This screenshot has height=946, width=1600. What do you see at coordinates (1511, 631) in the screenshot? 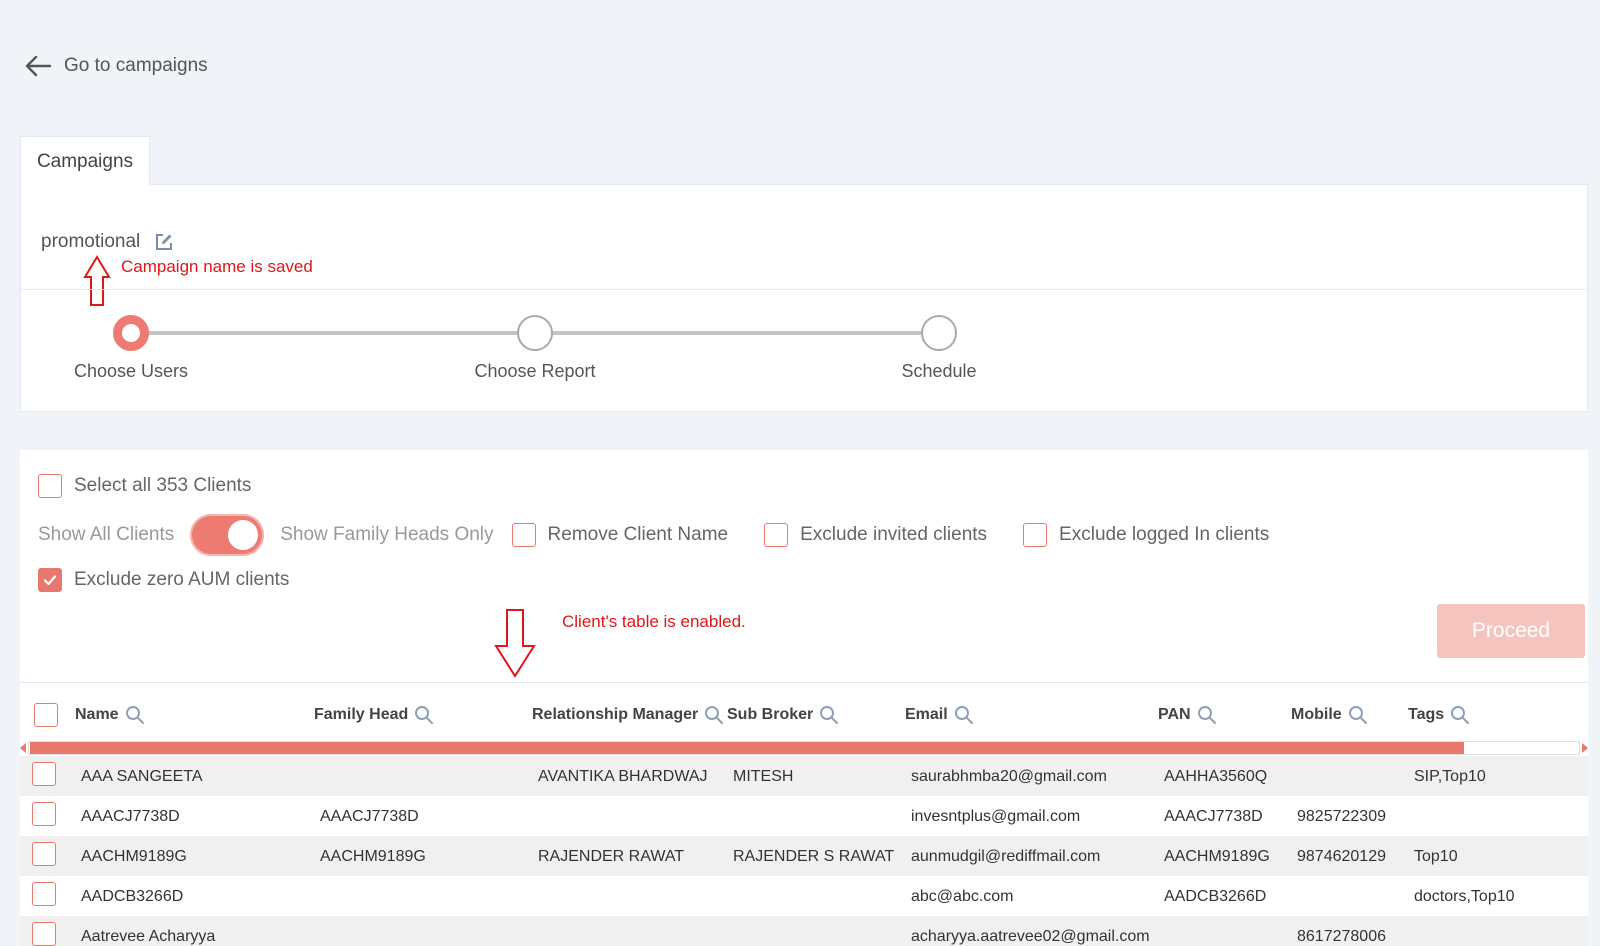
I see `proceed-button: Proceed` at bounding box center [1511, 631].